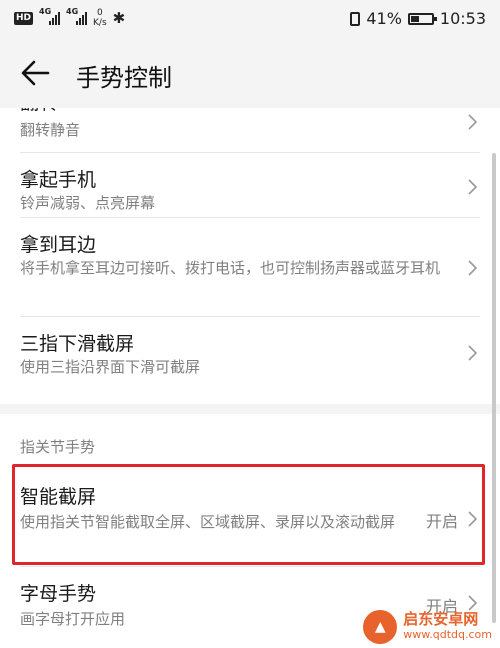 This screenshot has width=500, height=648. What do you see at coordinates (250, 185) in the screenshot?
I see `list-item-pickup: 拿起手机 铃声减弱、点亮屏幕` at bounding box center [250, 185].